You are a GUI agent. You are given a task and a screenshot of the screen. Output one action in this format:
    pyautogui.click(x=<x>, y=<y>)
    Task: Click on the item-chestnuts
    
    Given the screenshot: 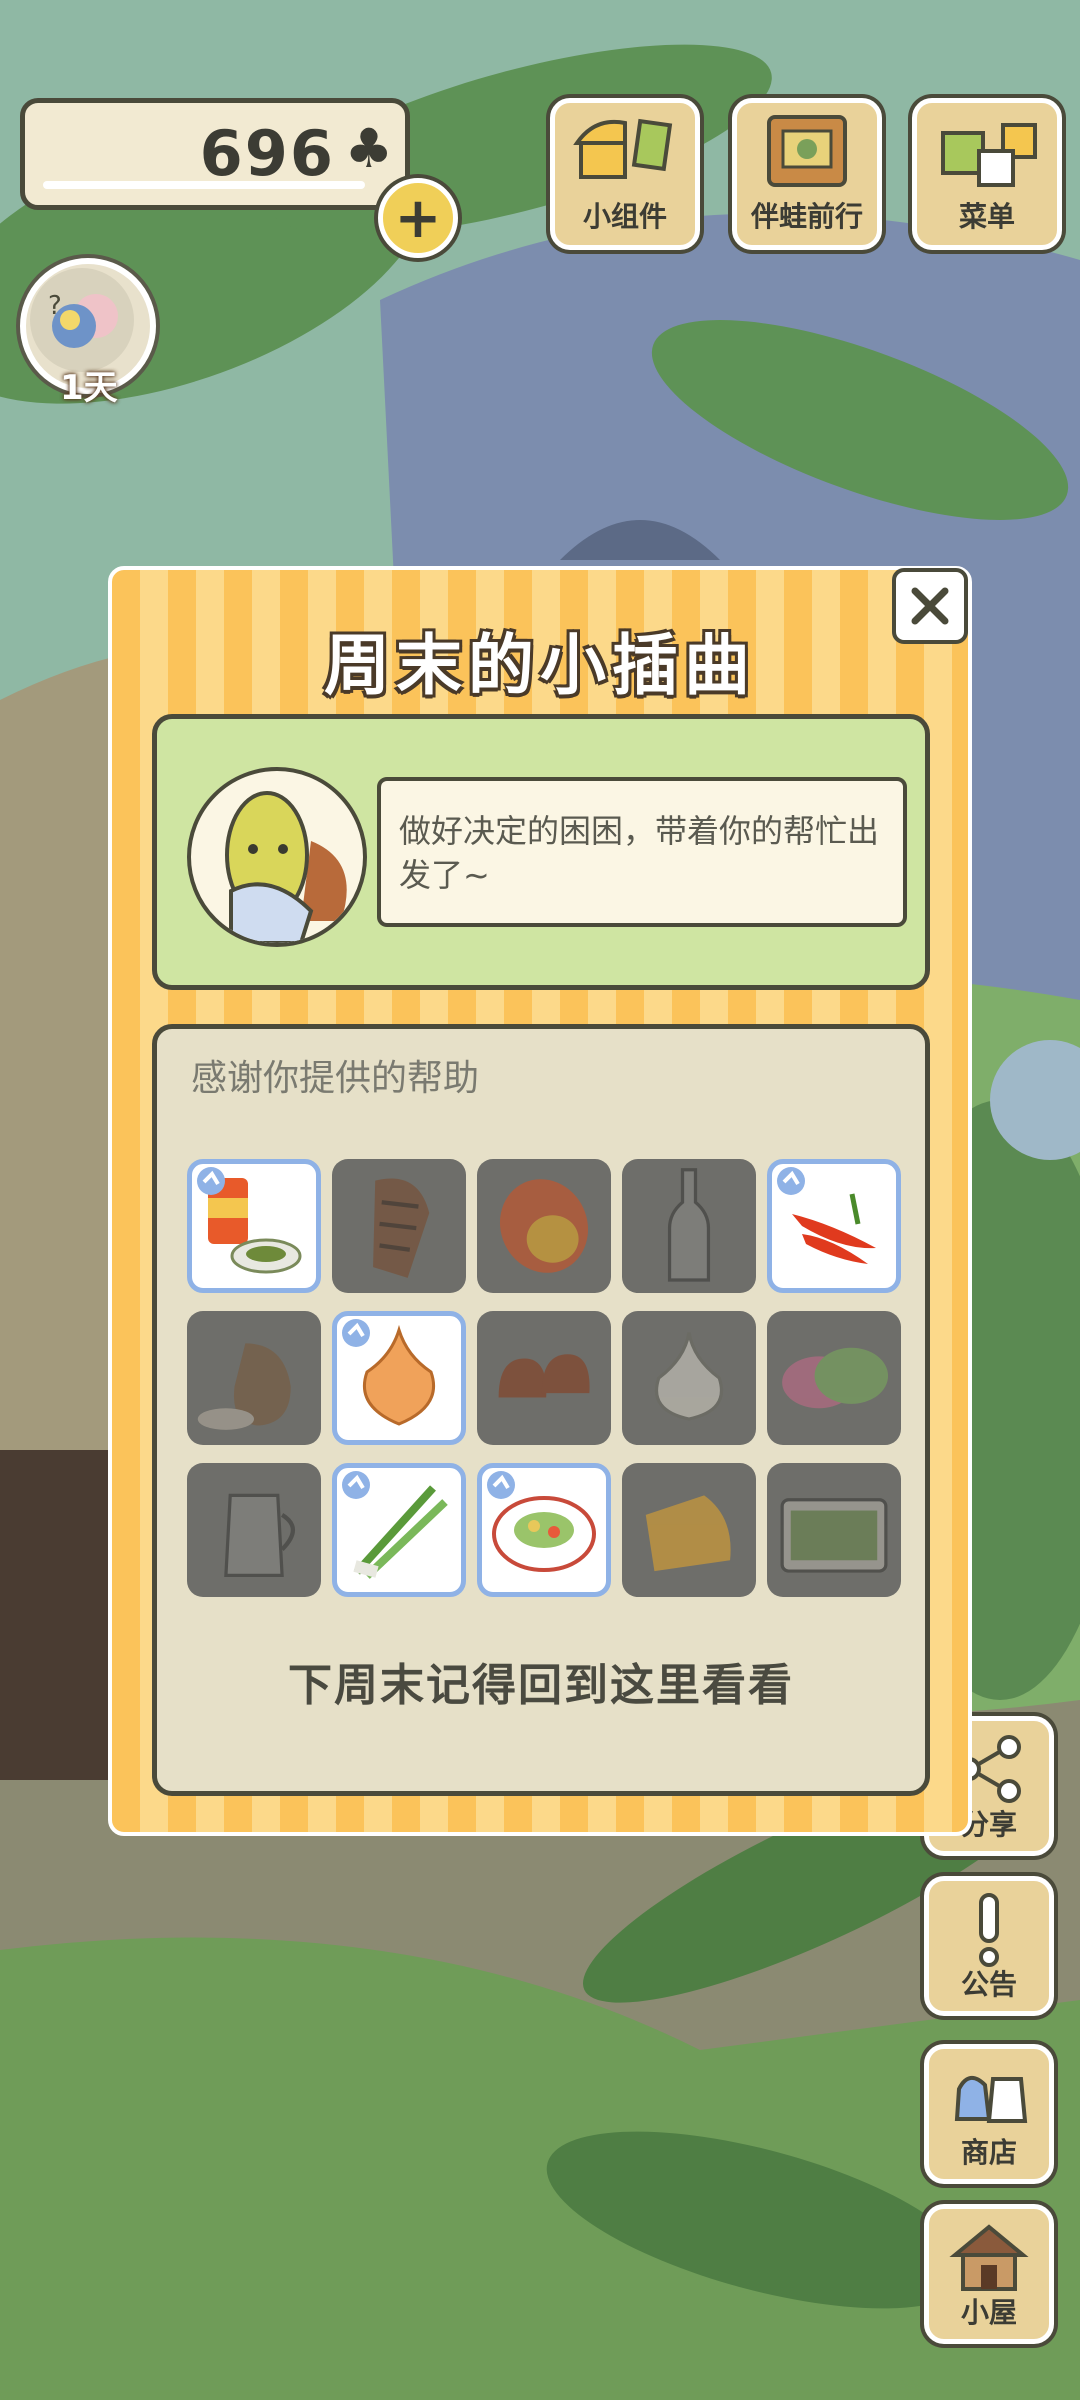 What is the action you would take?
    pyautogui.click(x=544, y=1378)
    